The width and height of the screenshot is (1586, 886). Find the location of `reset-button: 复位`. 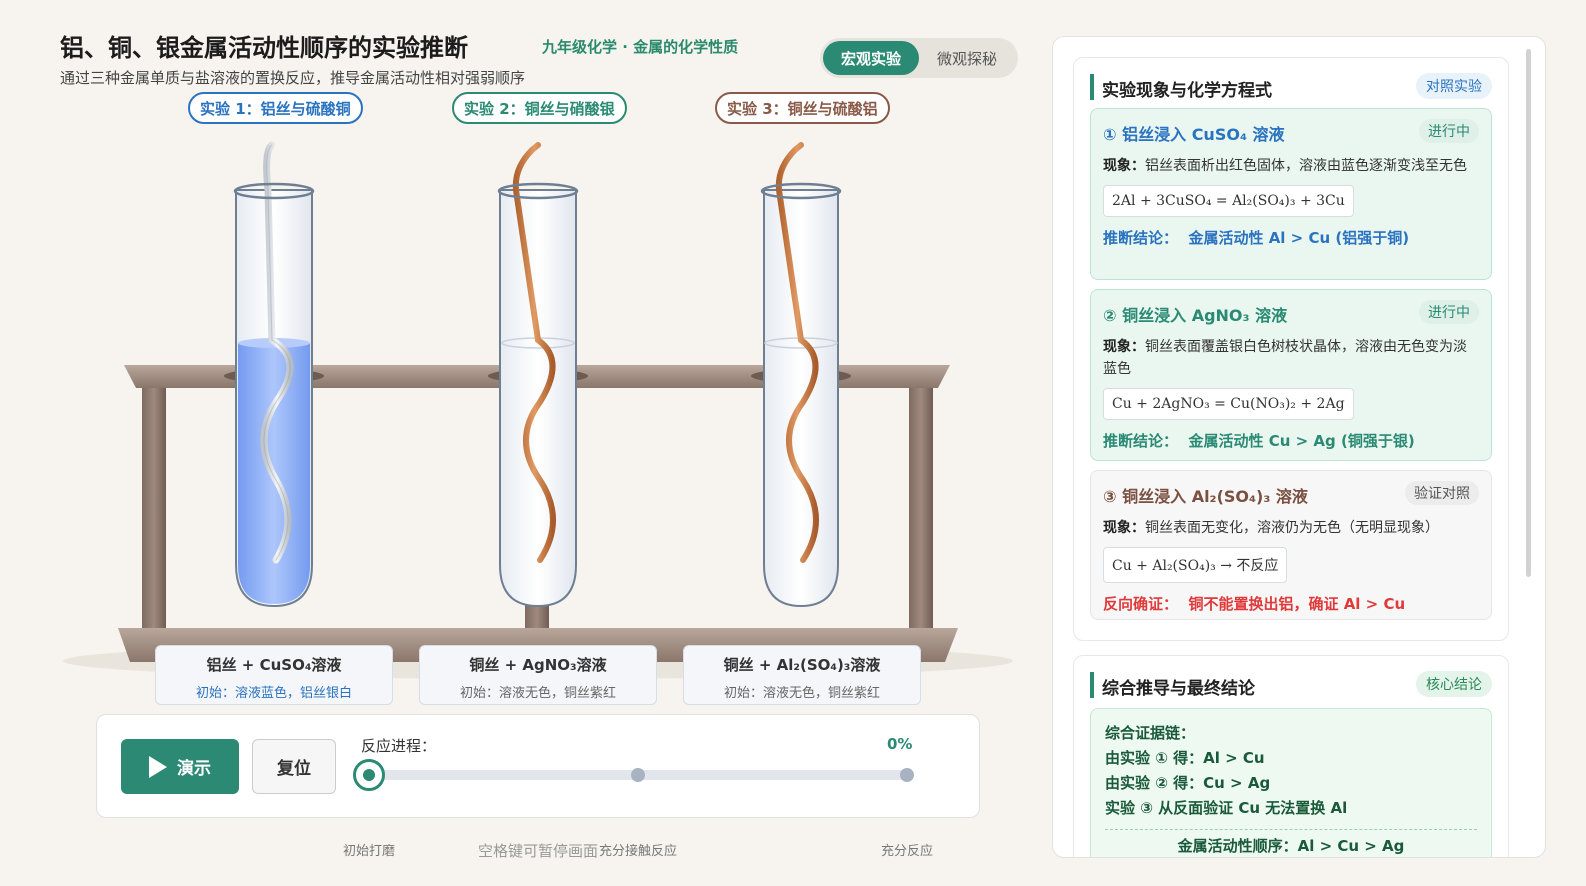

reset-button: 复位 is located at coordinates (294, 766).